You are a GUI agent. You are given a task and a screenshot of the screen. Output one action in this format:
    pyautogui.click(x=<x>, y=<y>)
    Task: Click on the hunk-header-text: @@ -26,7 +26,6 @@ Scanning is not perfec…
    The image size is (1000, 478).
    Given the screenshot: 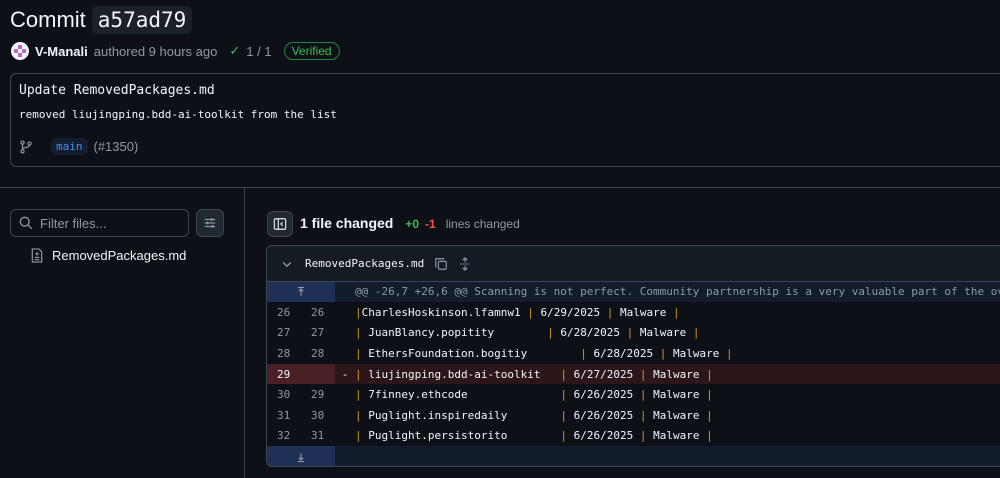 What is the action you would take?
    pyautogui.click(x=677, y=291)
    